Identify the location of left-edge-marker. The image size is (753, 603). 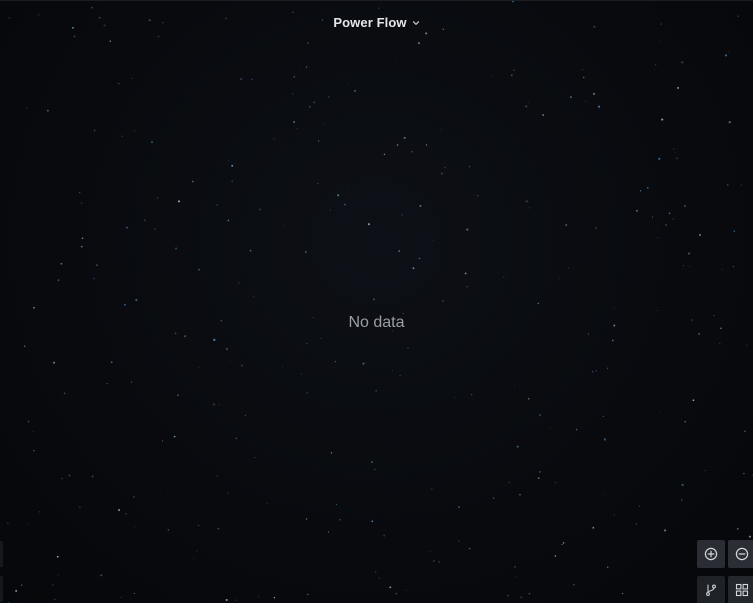
(1, 589).